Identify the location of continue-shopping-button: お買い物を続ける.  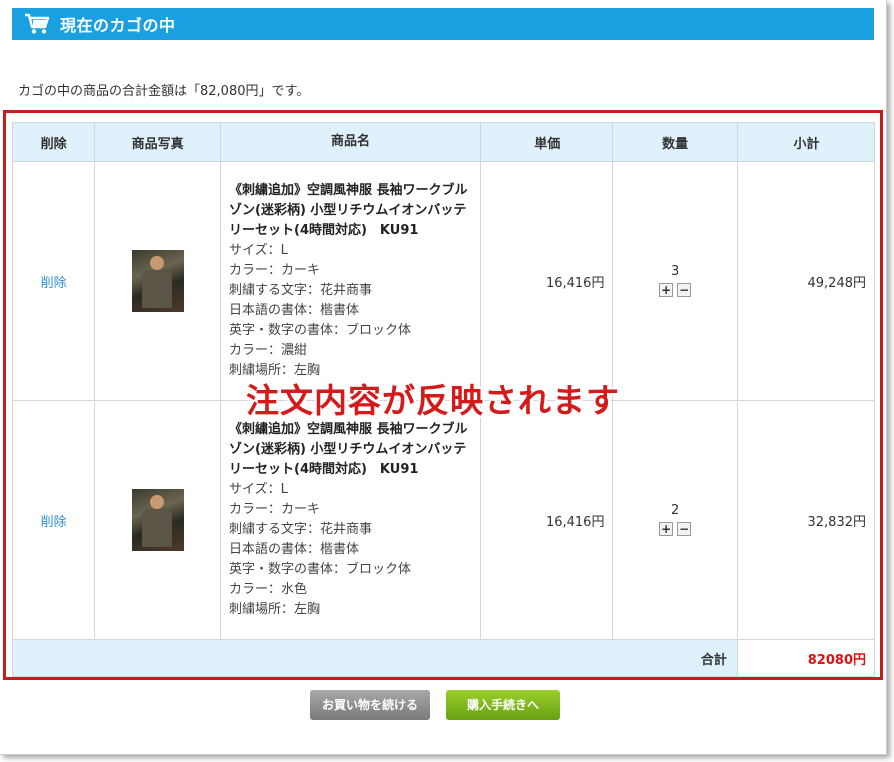
(370, 705).